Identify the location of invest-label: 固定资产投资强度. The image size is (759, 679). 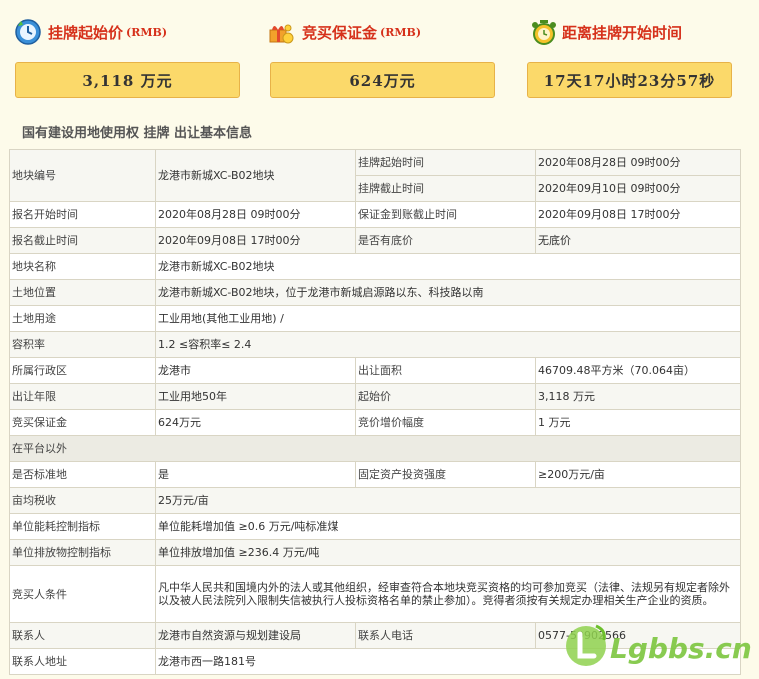
(445, 474).